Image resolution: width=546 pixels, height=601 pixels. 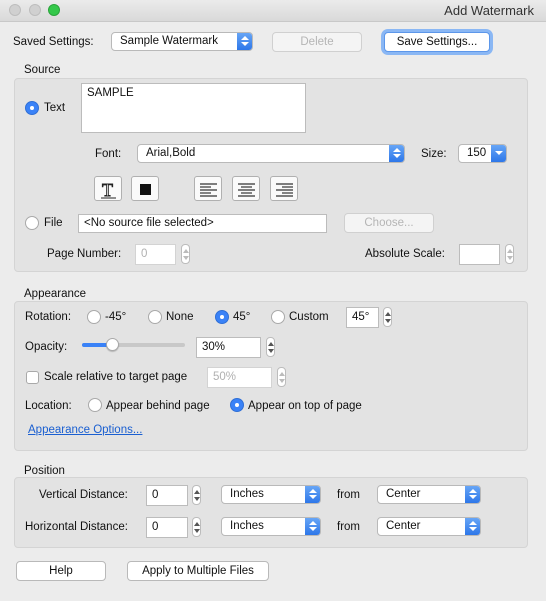 I want to click on zoom-window-icon, so click(x=54, y=10).